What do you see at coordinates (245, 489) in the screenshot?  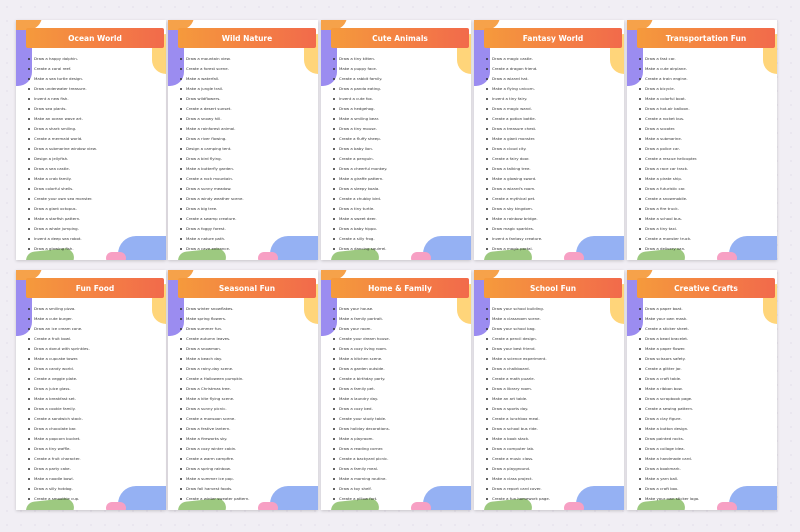 I see `prompt-item: Draw fall harvest foods.` at bounding box center [245, 489].